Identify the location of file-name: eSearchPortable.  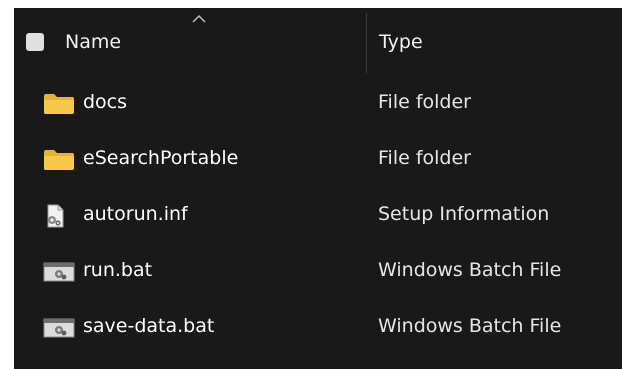
(160, 158).